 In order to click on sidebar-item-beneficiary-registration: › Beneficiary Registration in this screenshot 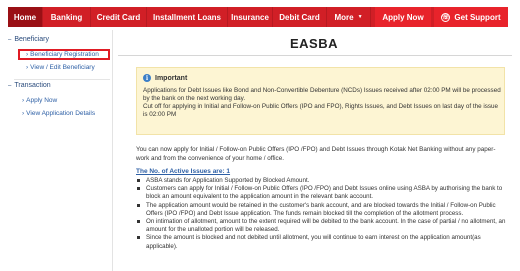, I will do `click(62, 54)`.